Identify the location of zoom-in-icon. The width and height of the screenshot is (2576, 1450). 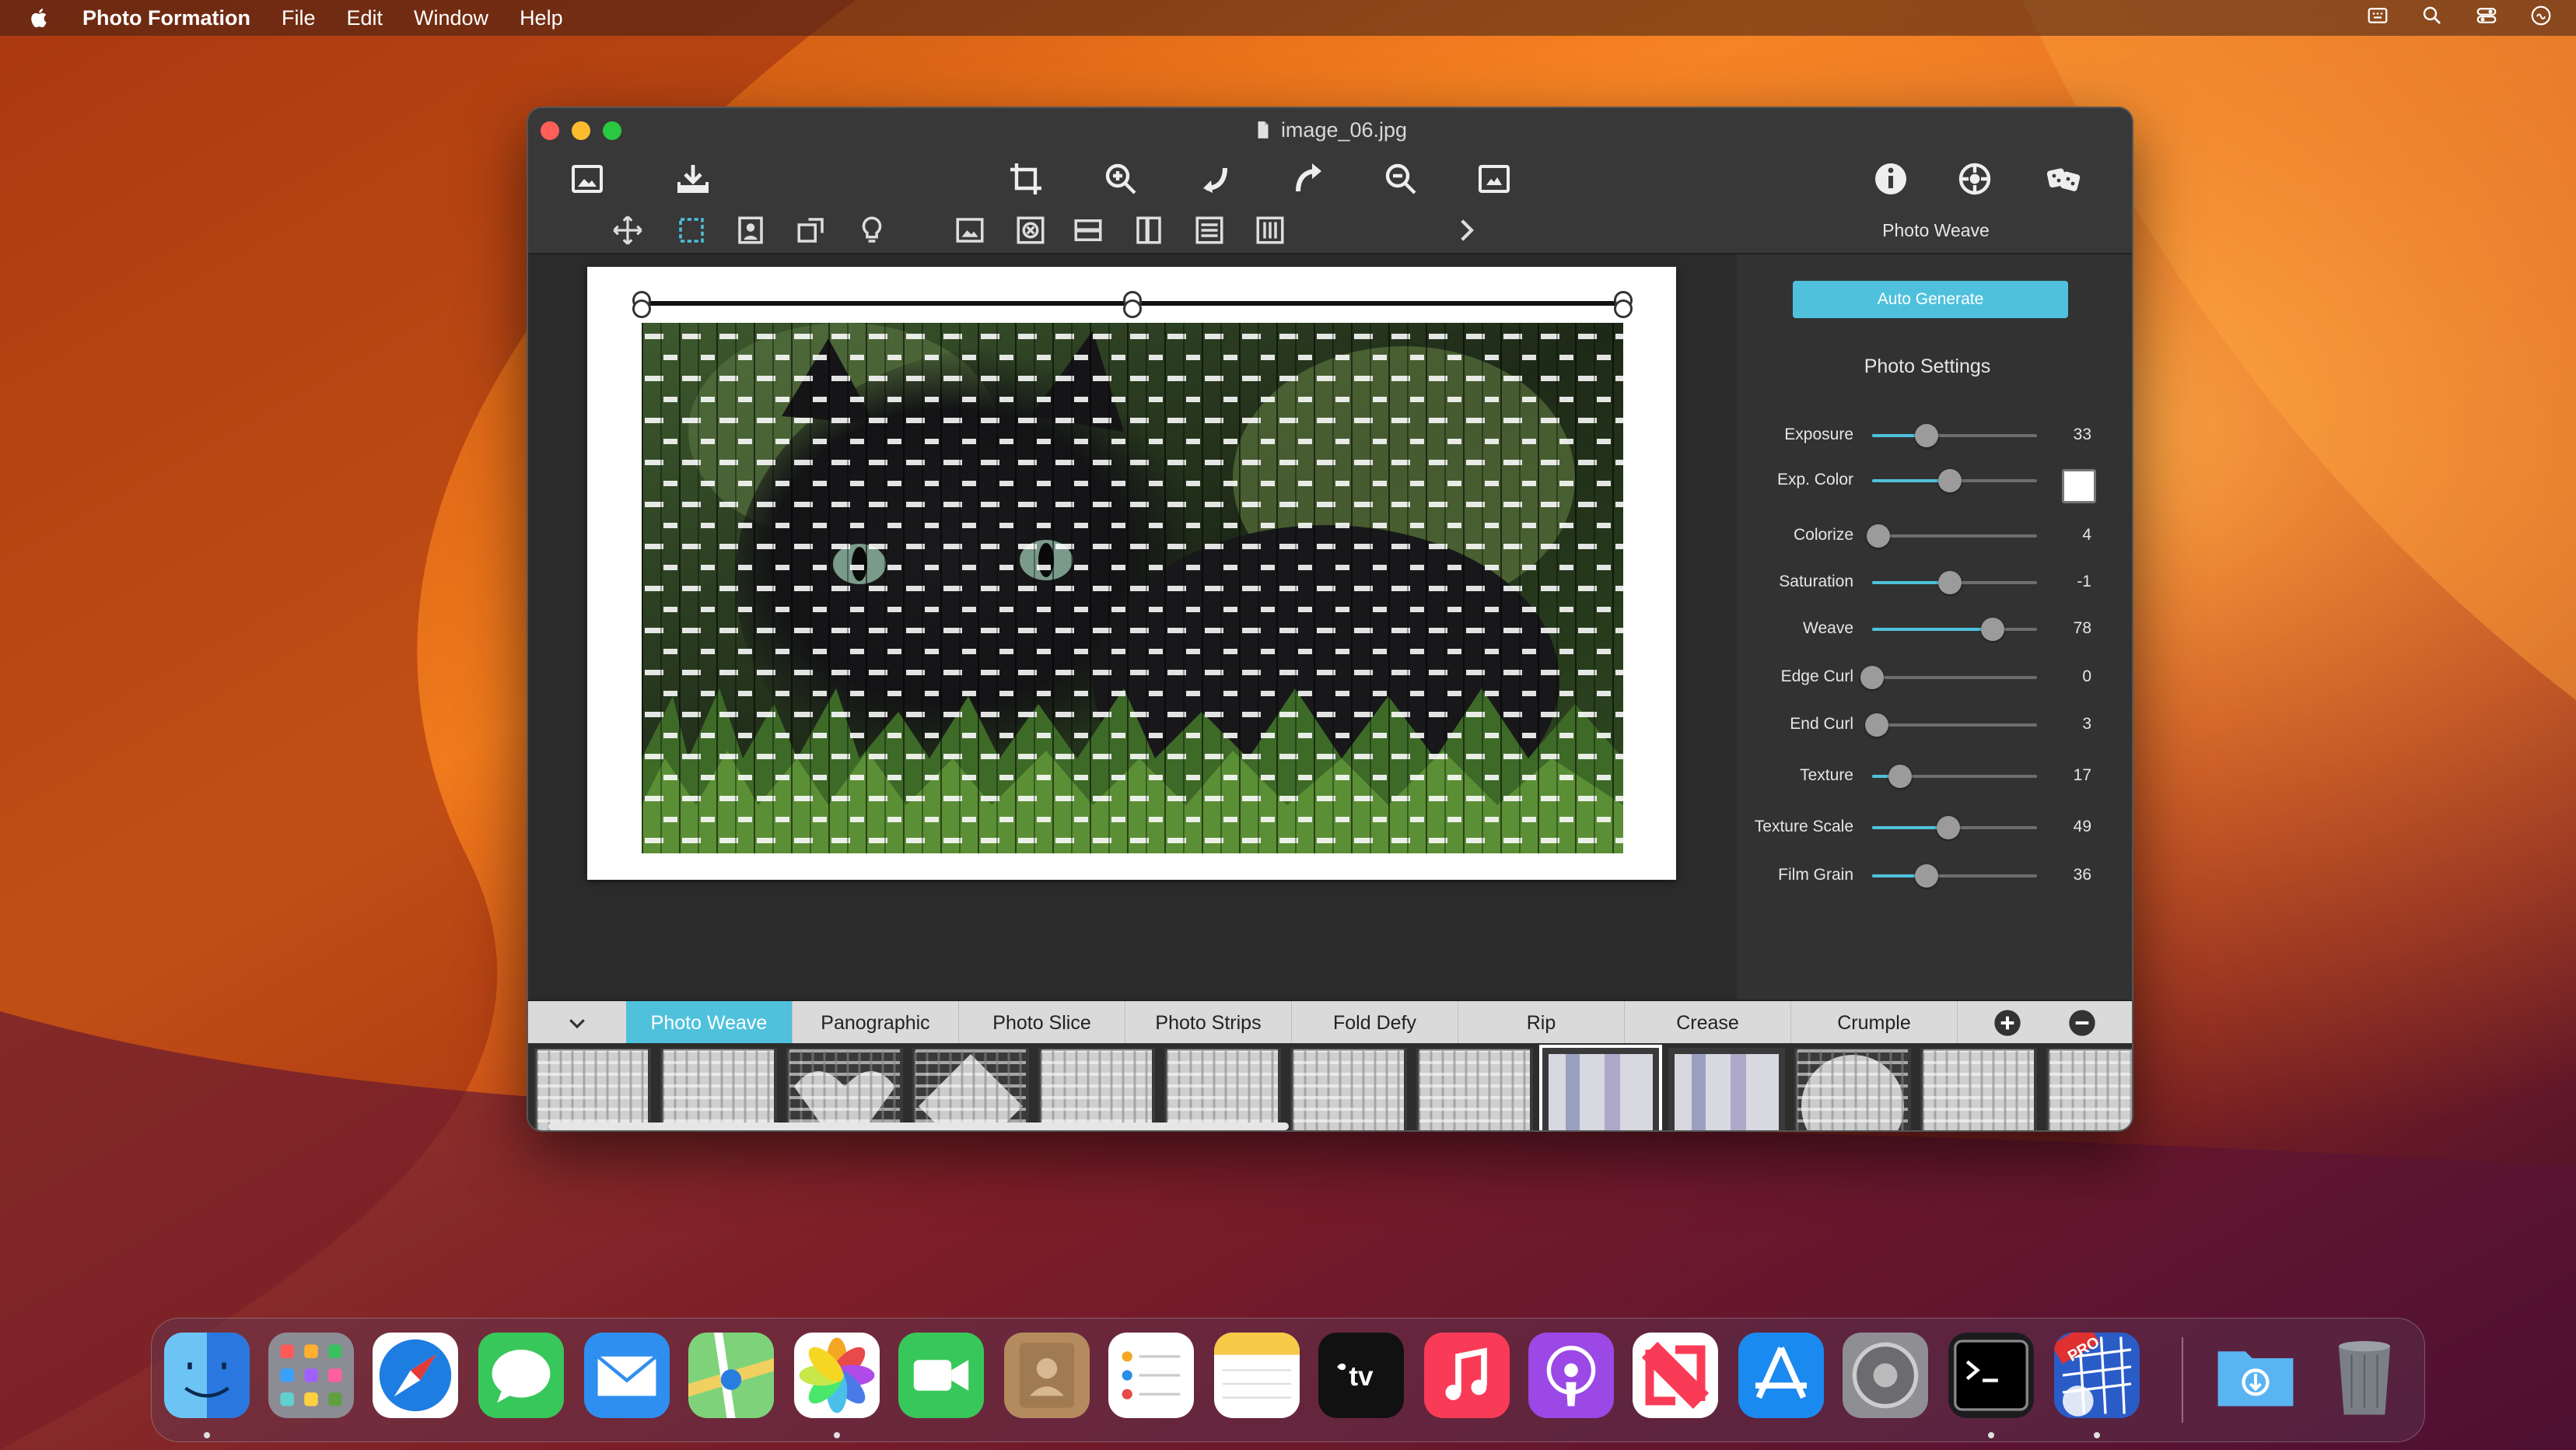
(1121, 179).